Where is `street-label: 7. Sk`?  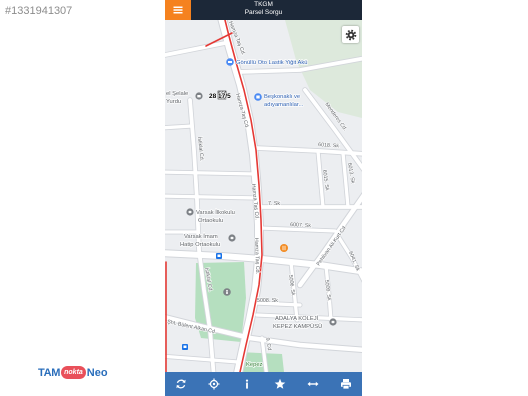
street-label: 7. Sk is located at coordinates (274, 204).